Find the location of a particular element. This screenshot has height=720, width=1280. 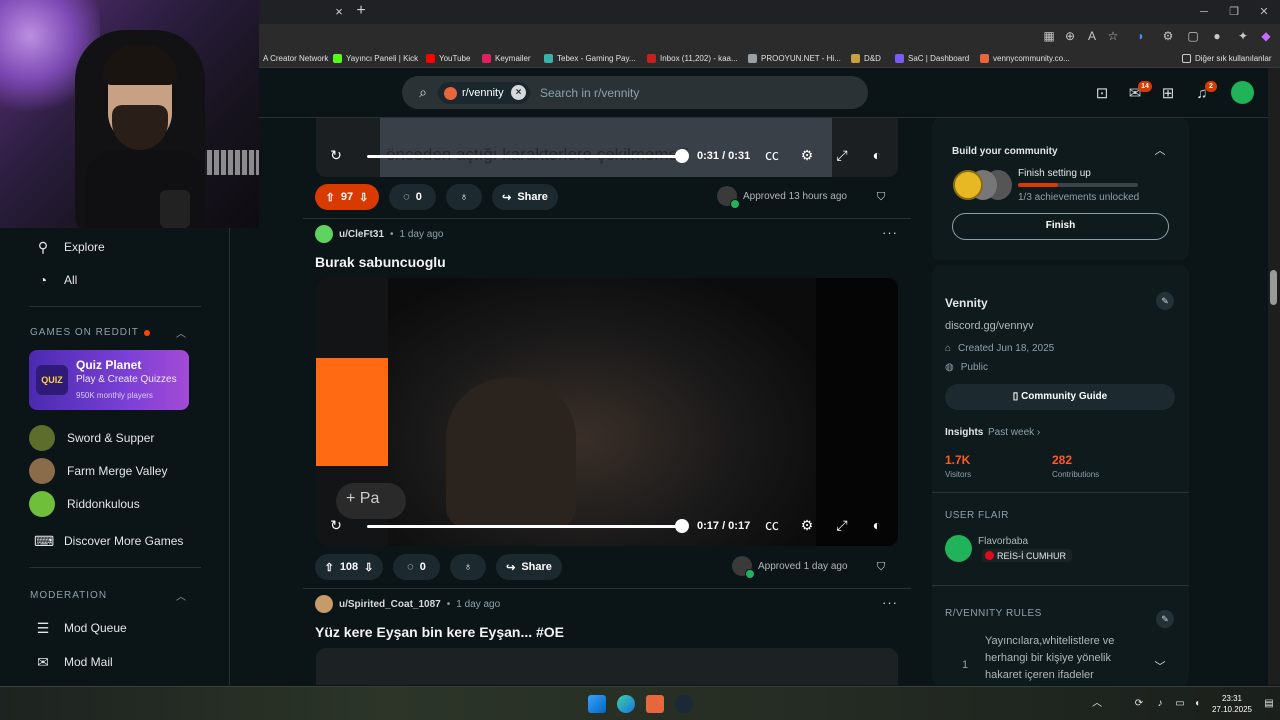

mod-queue: ☰ Mod Queue is located at coordinates (80, 628).